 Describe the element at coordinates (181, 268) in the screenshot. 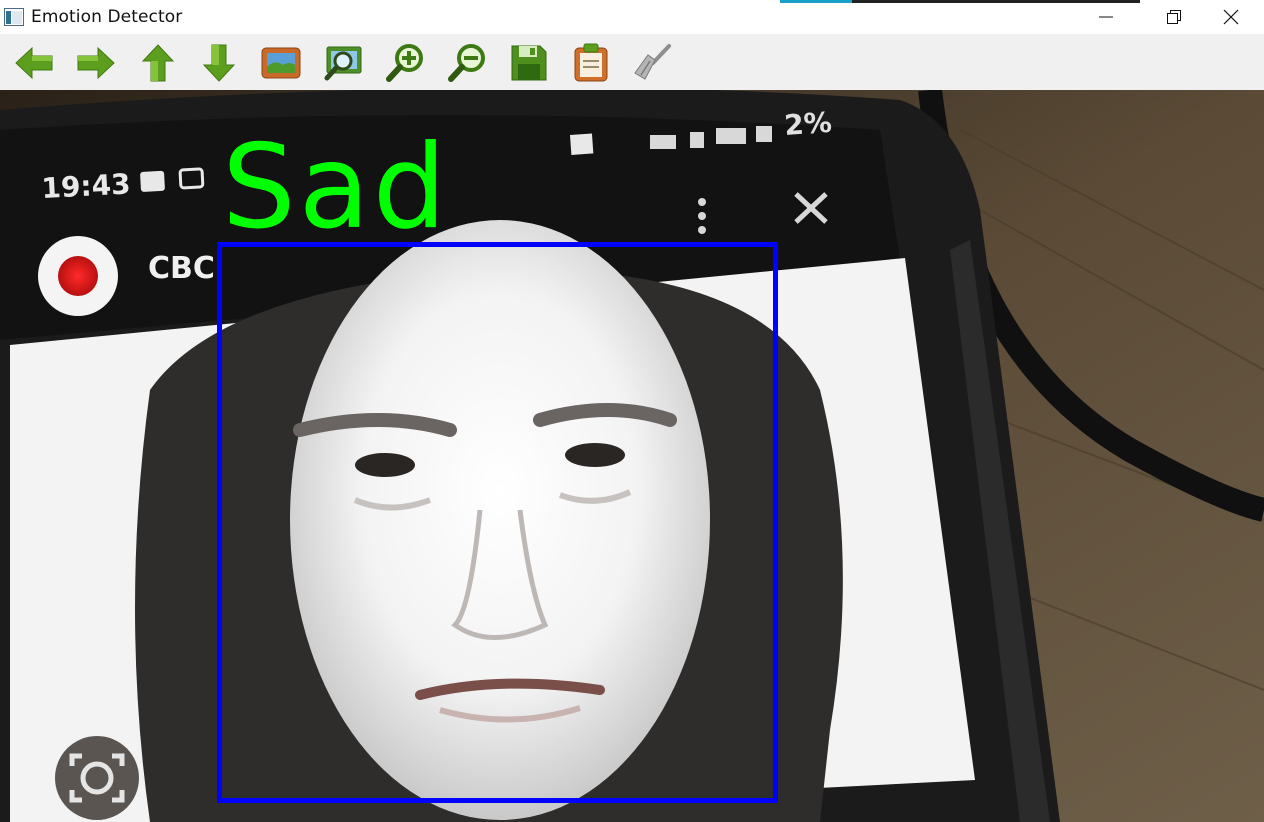

I see `phone-app-name: CBC` at that location.